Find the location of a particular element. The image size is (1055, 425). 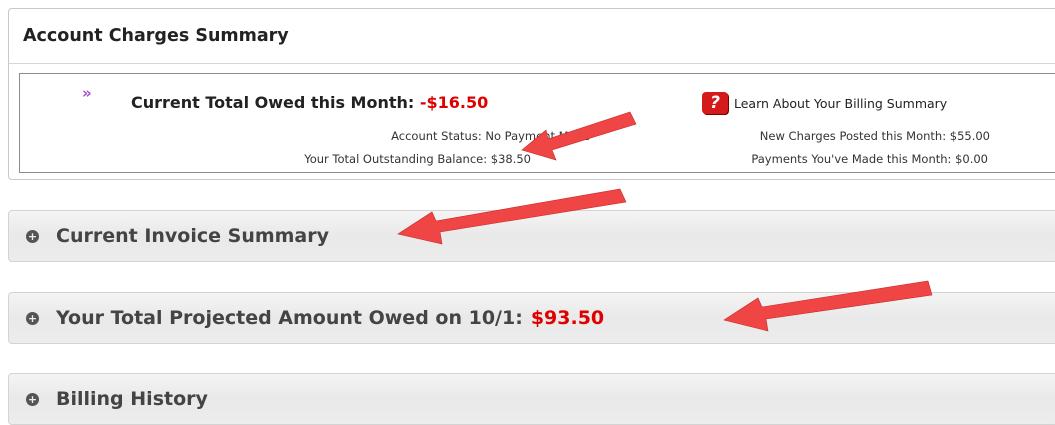

learn-billing-link: ? Learn About Your Billing Summary is located at coordinates (824, 103).